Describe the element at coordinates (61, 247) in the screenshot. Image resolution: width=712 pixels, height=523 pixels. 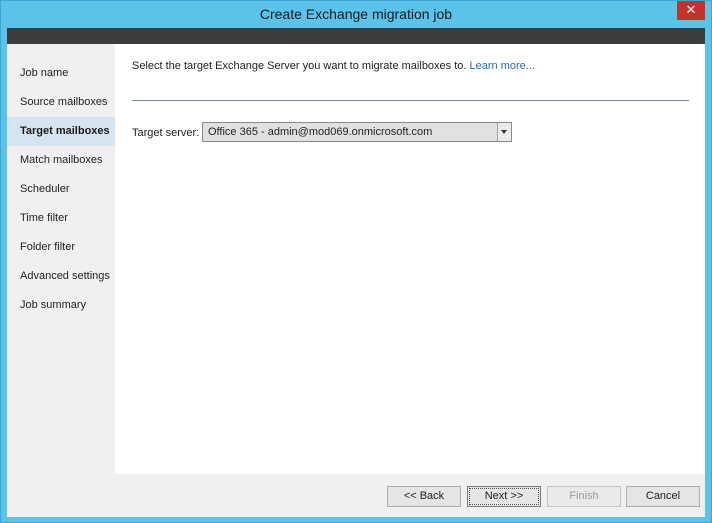
I see `sidebar-item-folder-filter: Folder filter` at that location.